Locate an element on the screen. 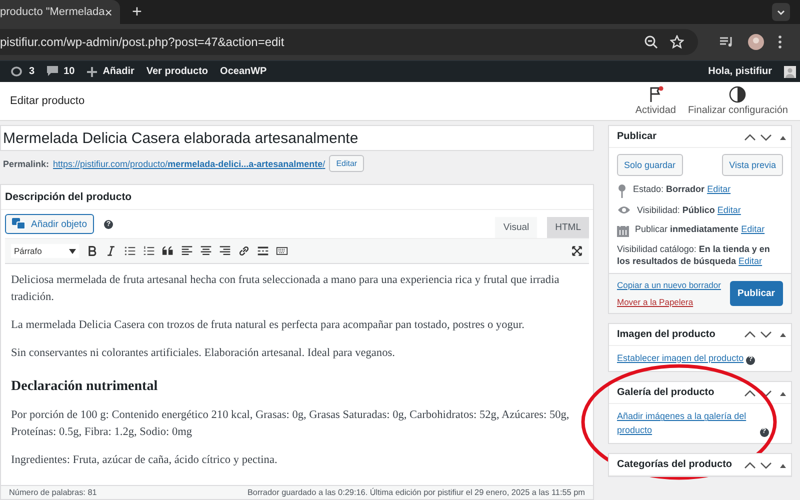 This screenshot has width=800, height=500. publish-button: Publicar is located at coordinates (756, 293).